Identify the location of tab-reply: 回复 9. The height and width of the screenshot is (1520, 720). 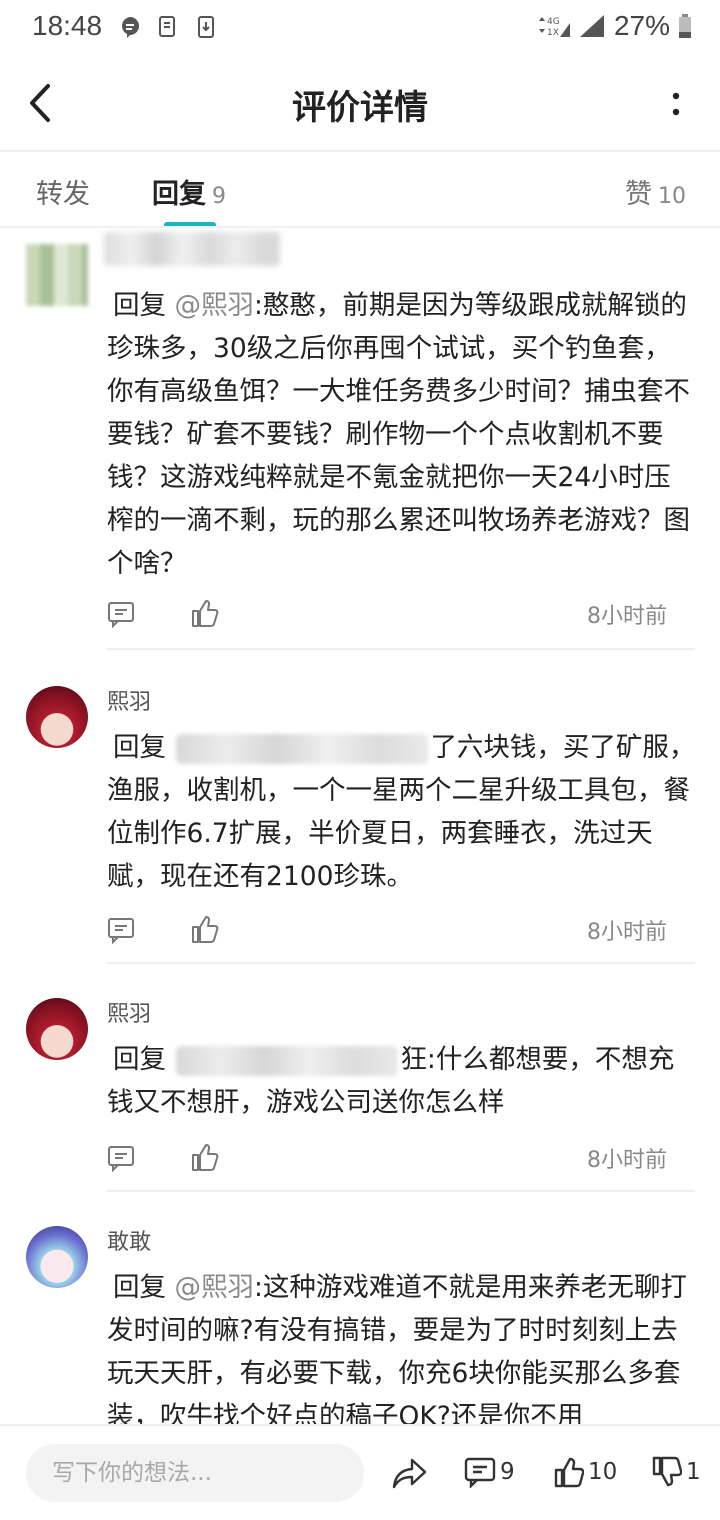
(189, 191).